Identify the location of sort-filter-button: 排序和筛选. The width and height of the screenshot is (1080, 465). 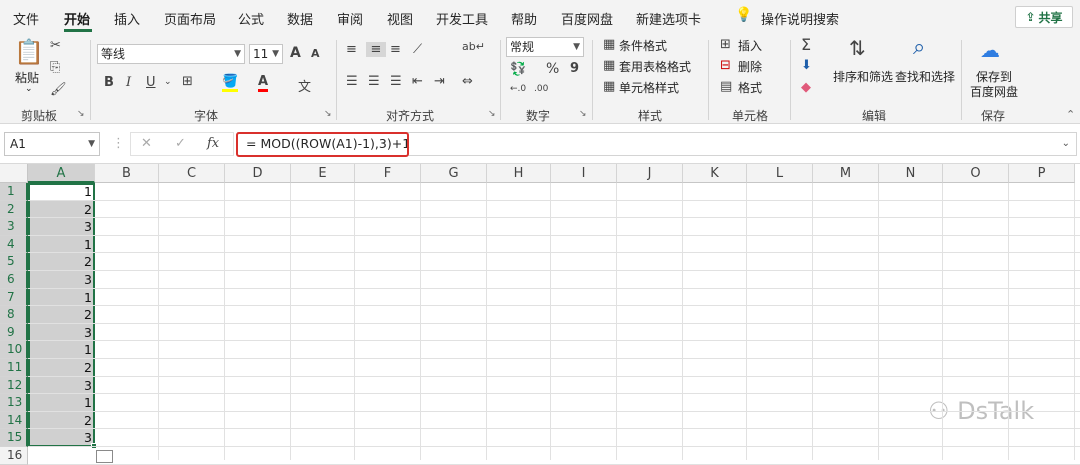
(863, 76).